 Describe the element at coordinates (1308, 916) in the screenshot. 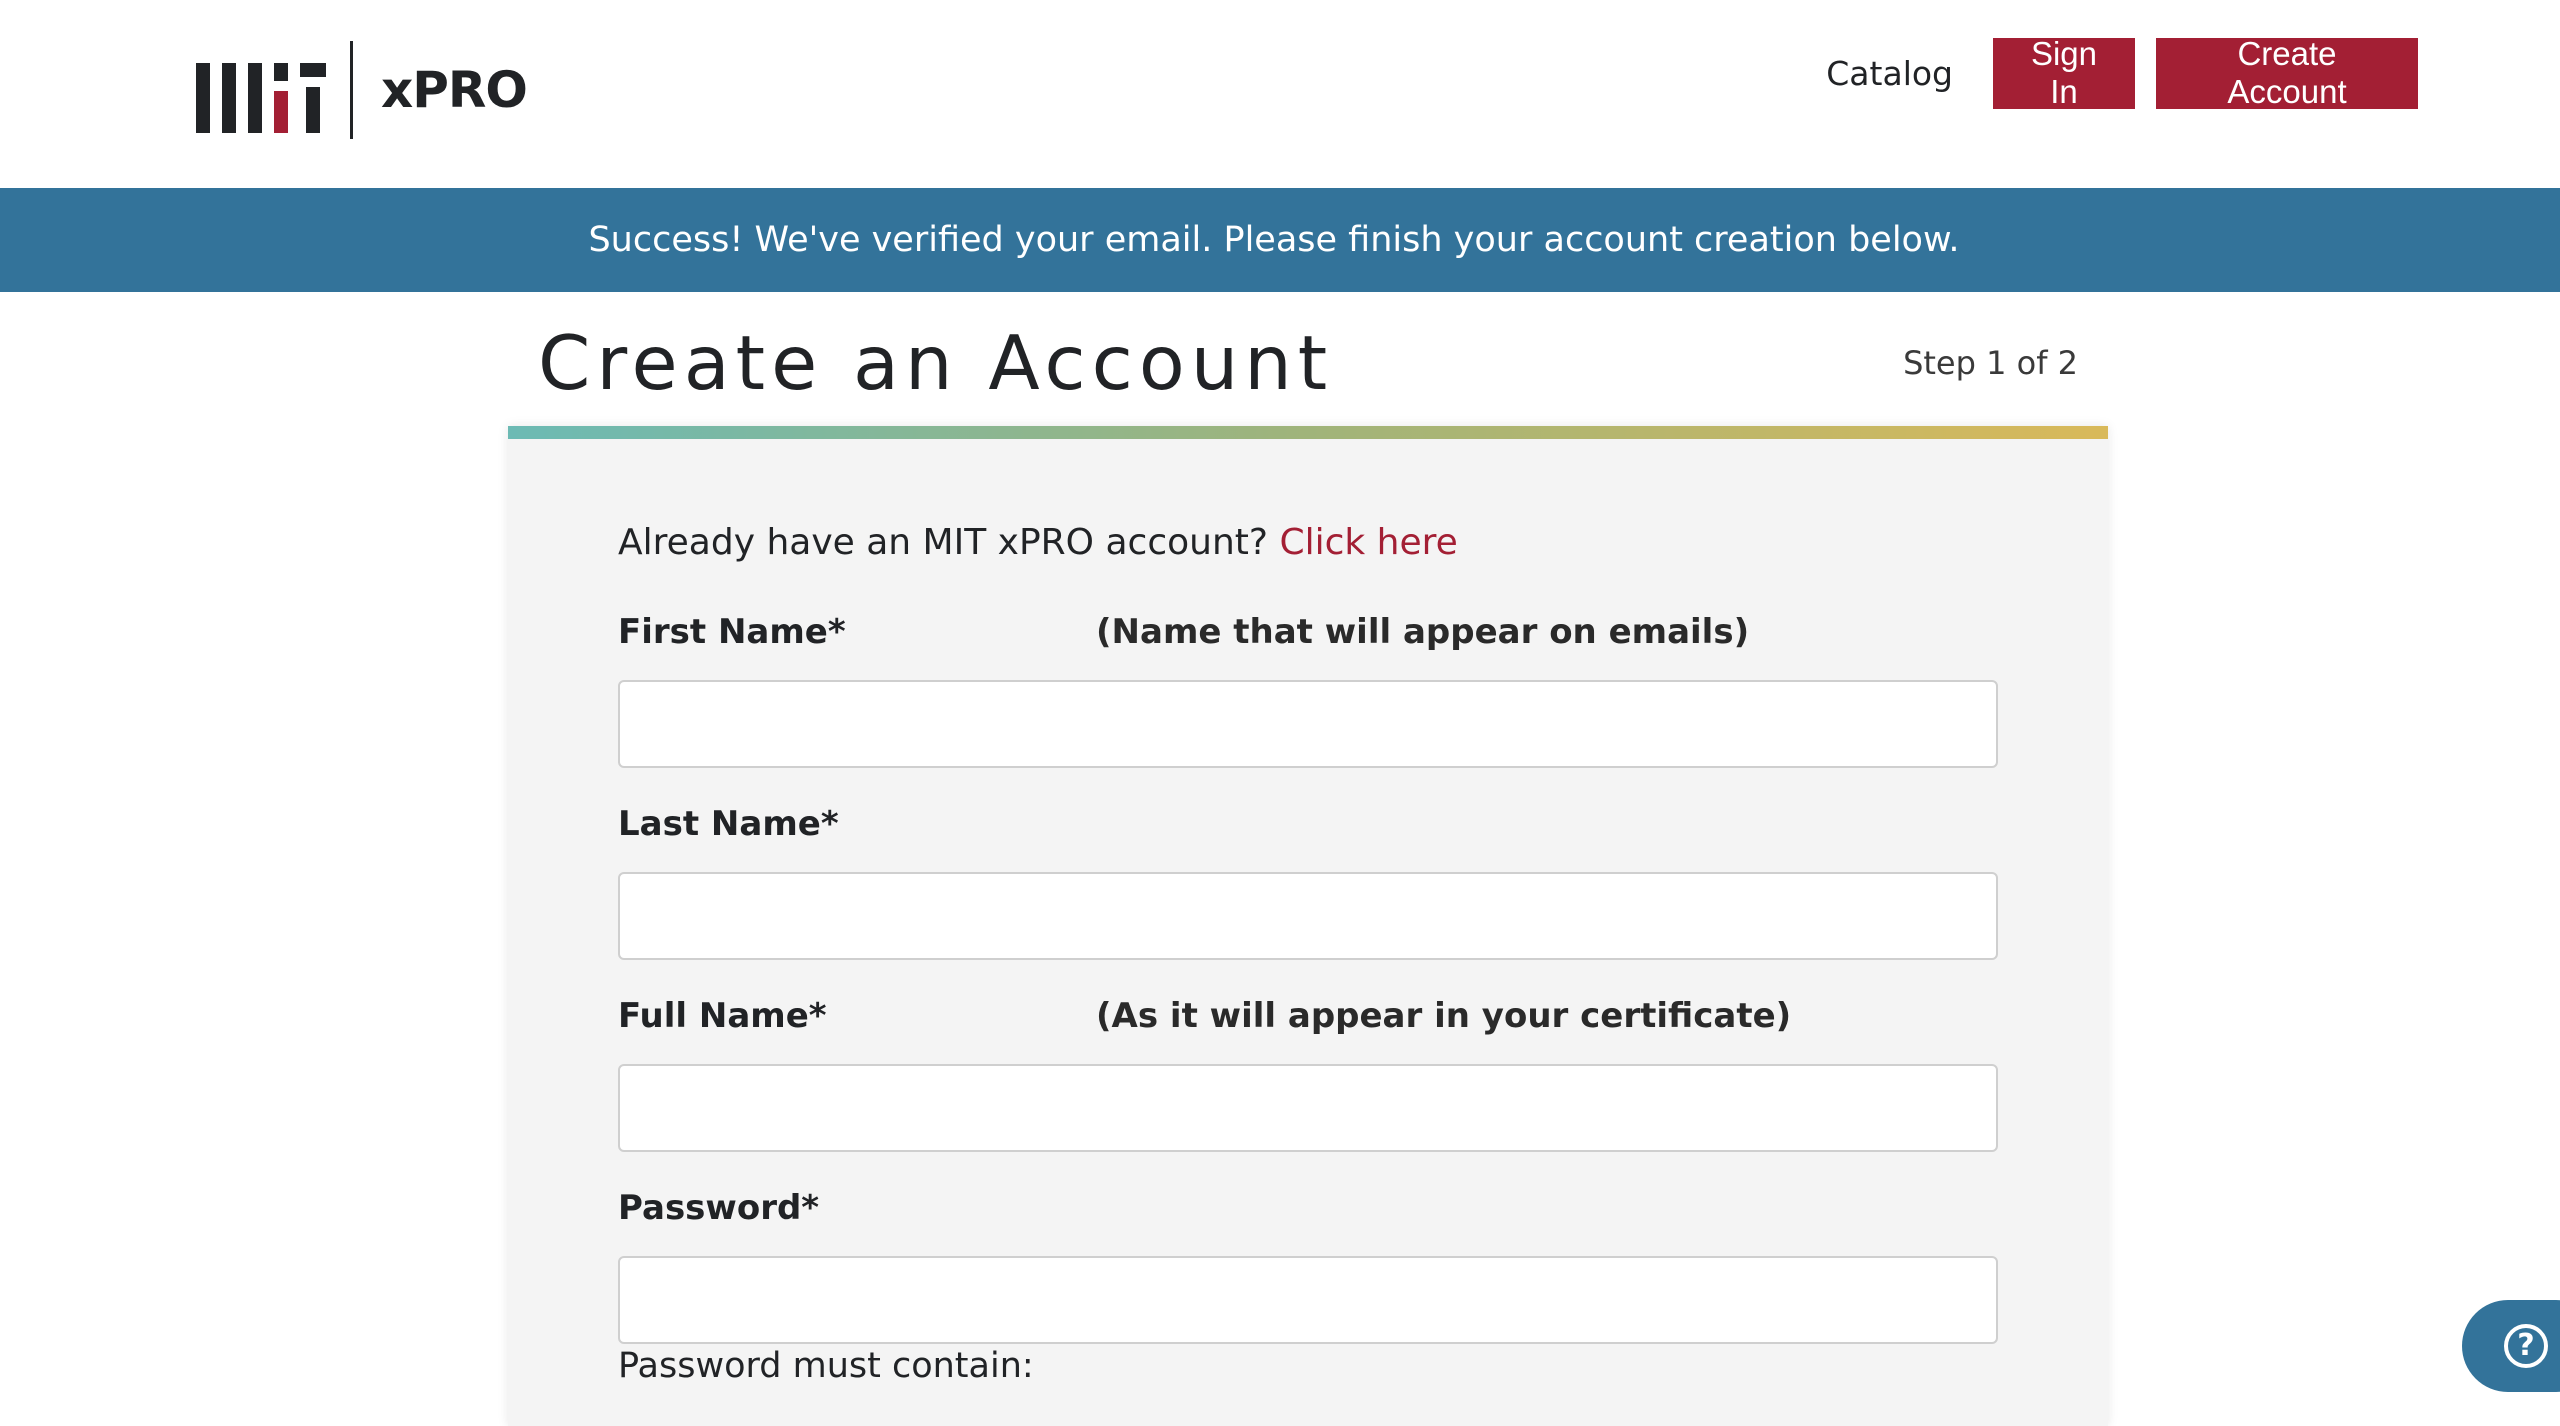

I see `last-name-input` at that location.